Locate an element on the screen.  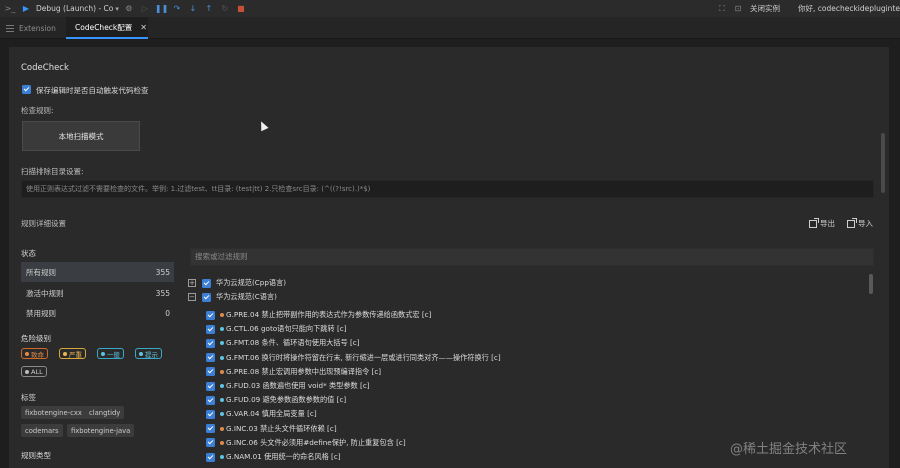
rule-item: G.NAM.01 使用统一的命名风格 [c] is located at coordinates (273, 457).